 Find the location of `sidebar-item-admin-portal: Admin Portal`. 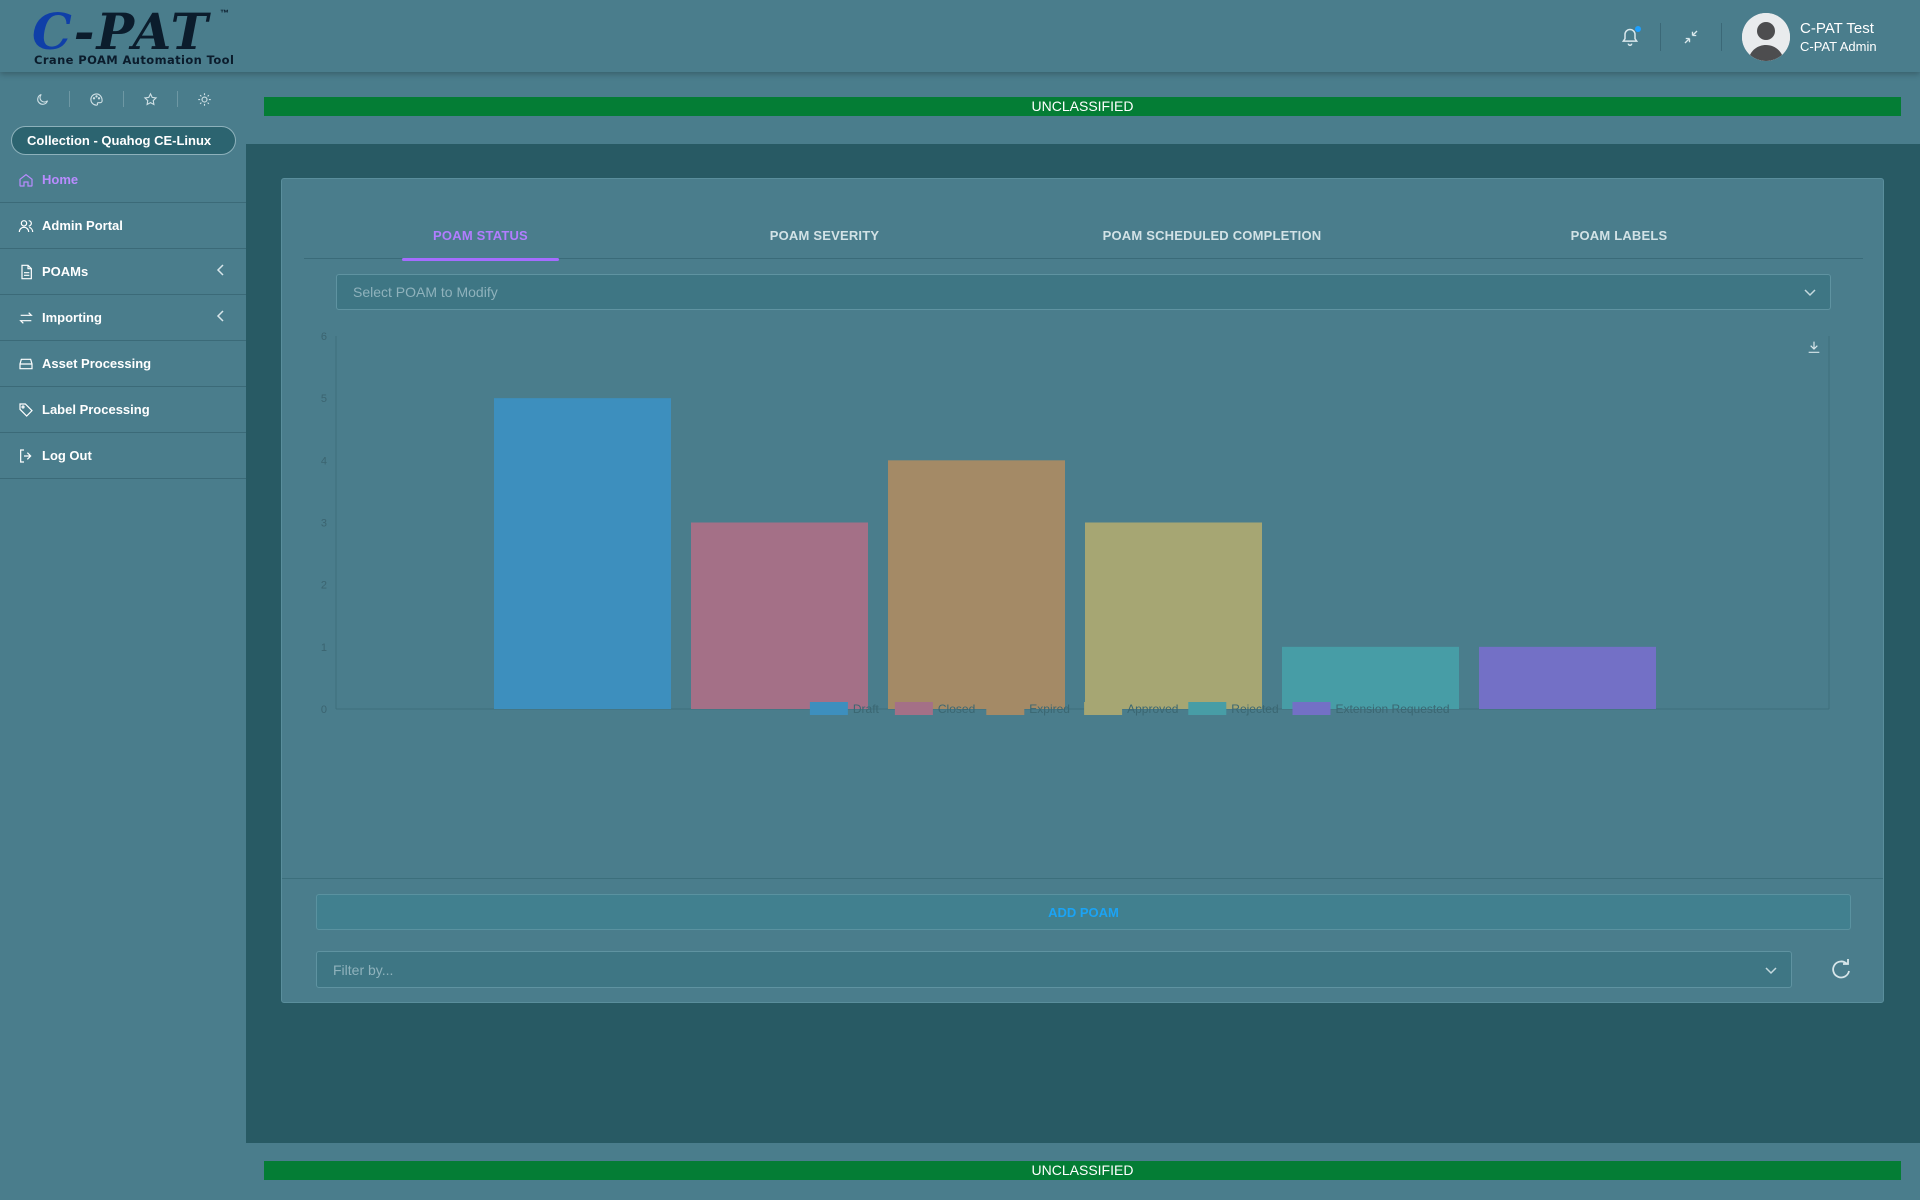

sidebar-item-admin-portal: Admin Portal is located at coordinates (123, 226).